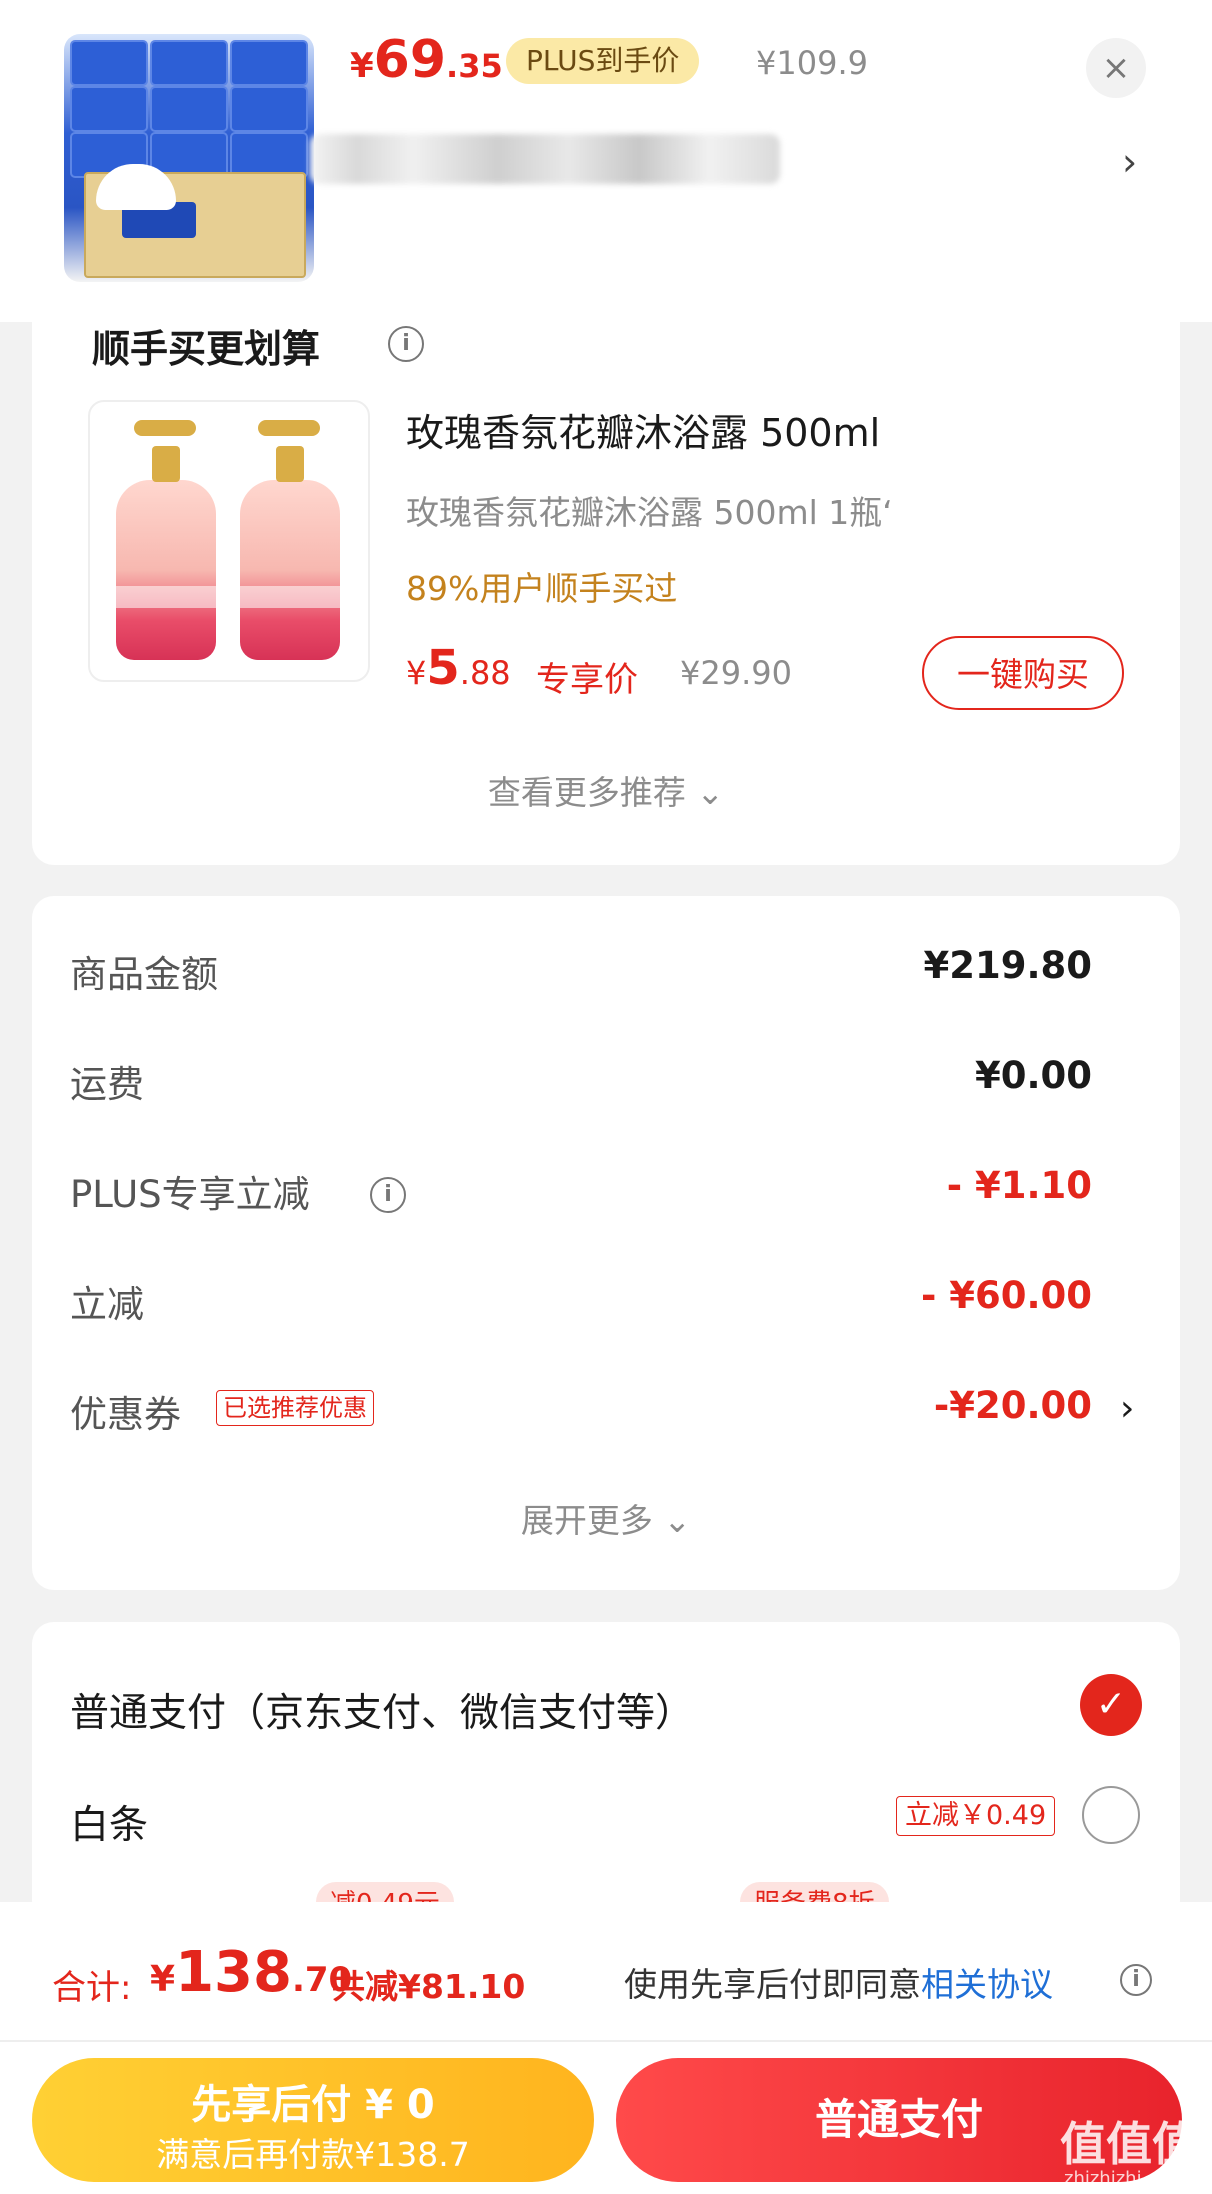  Describe the element at coordinates (1023, 673) in the screenshot. I see `one-click-buy-button: 一键购买` at that location.